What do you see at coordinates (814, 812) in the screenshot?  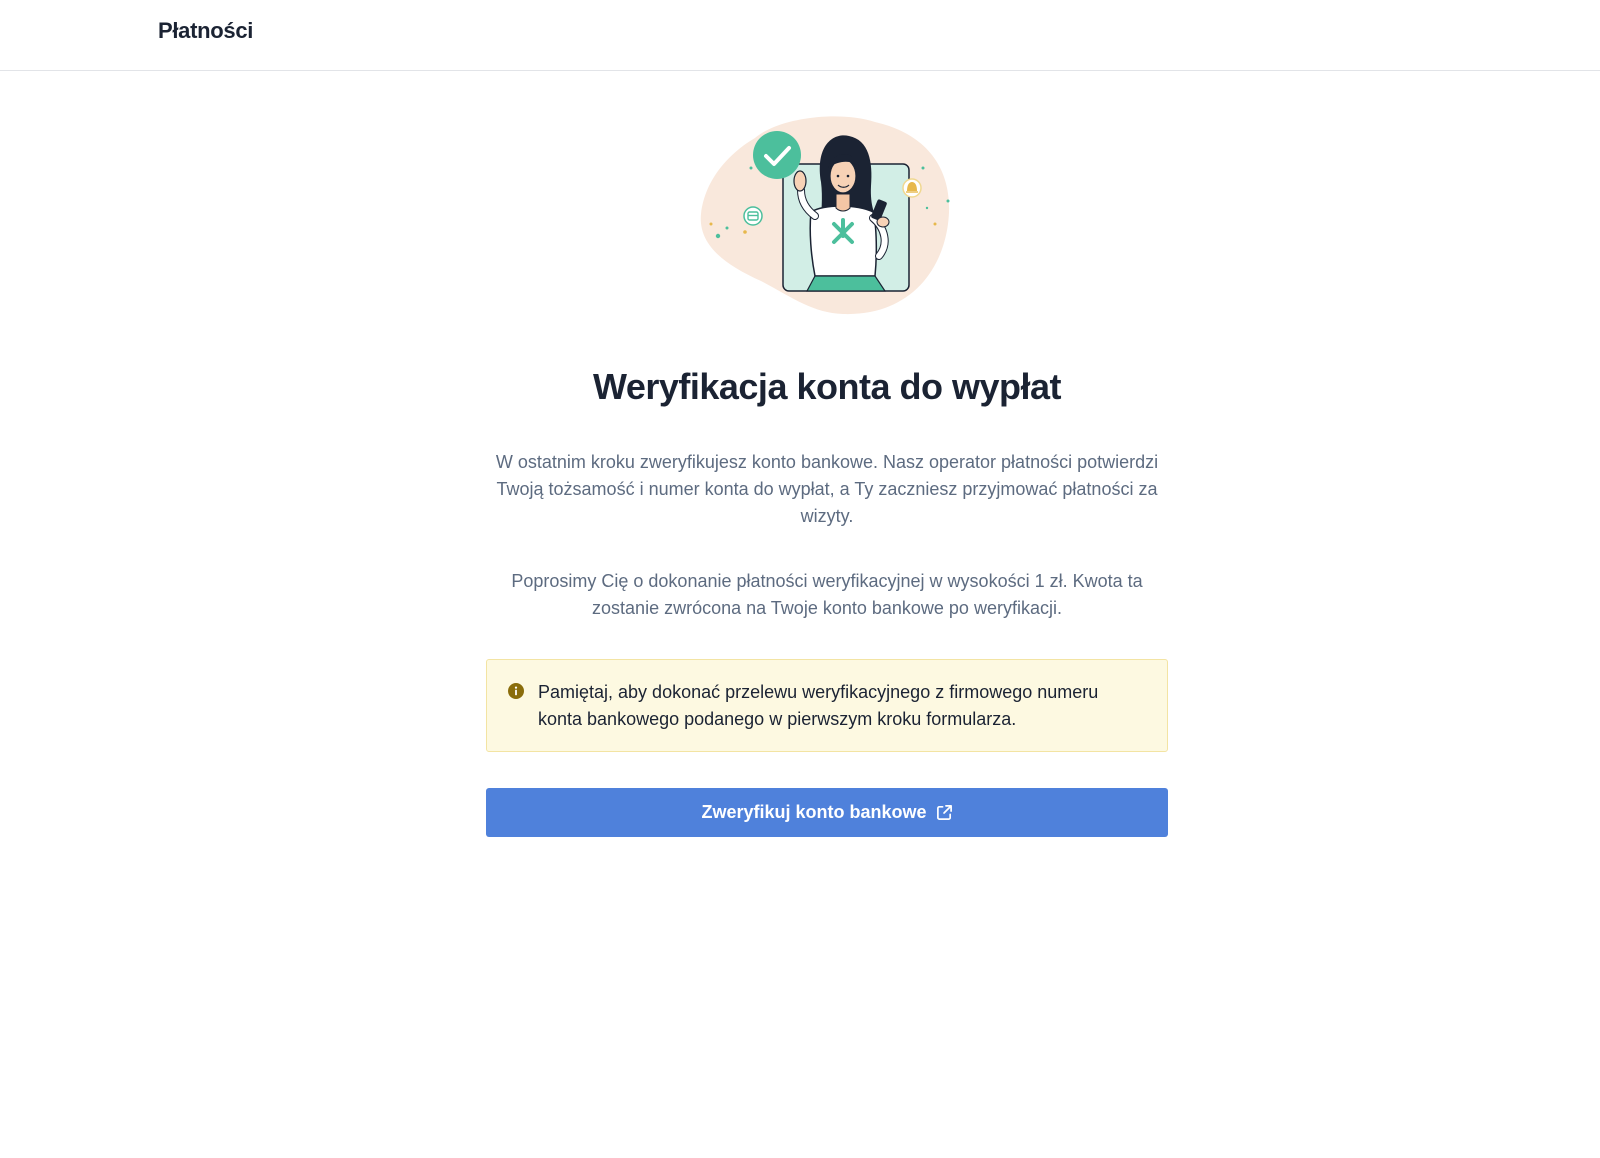 I see `verify-bank-account-label: Zweryfikuj konto bankowe` at bounding box center [814, 812].